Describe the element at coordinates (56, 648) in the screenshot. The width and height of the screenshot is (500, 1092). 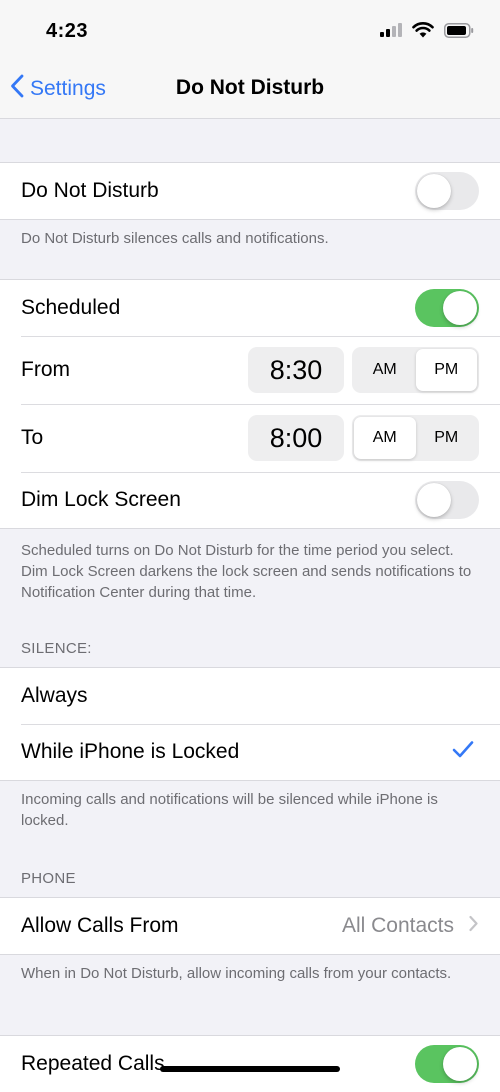
I see `silence-section-header: SILENCE:` at that location.